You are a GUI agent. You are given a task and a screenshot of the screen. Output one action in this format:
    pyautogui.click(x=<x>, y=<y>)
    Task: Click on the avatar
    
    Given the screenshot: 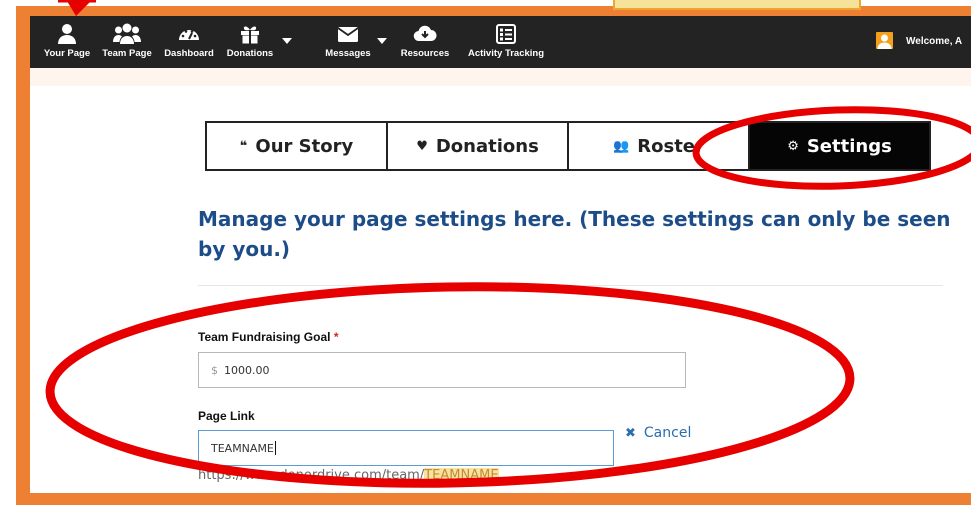 What is the action you would take?
    pyautogui.click(x=884, y=40)
    